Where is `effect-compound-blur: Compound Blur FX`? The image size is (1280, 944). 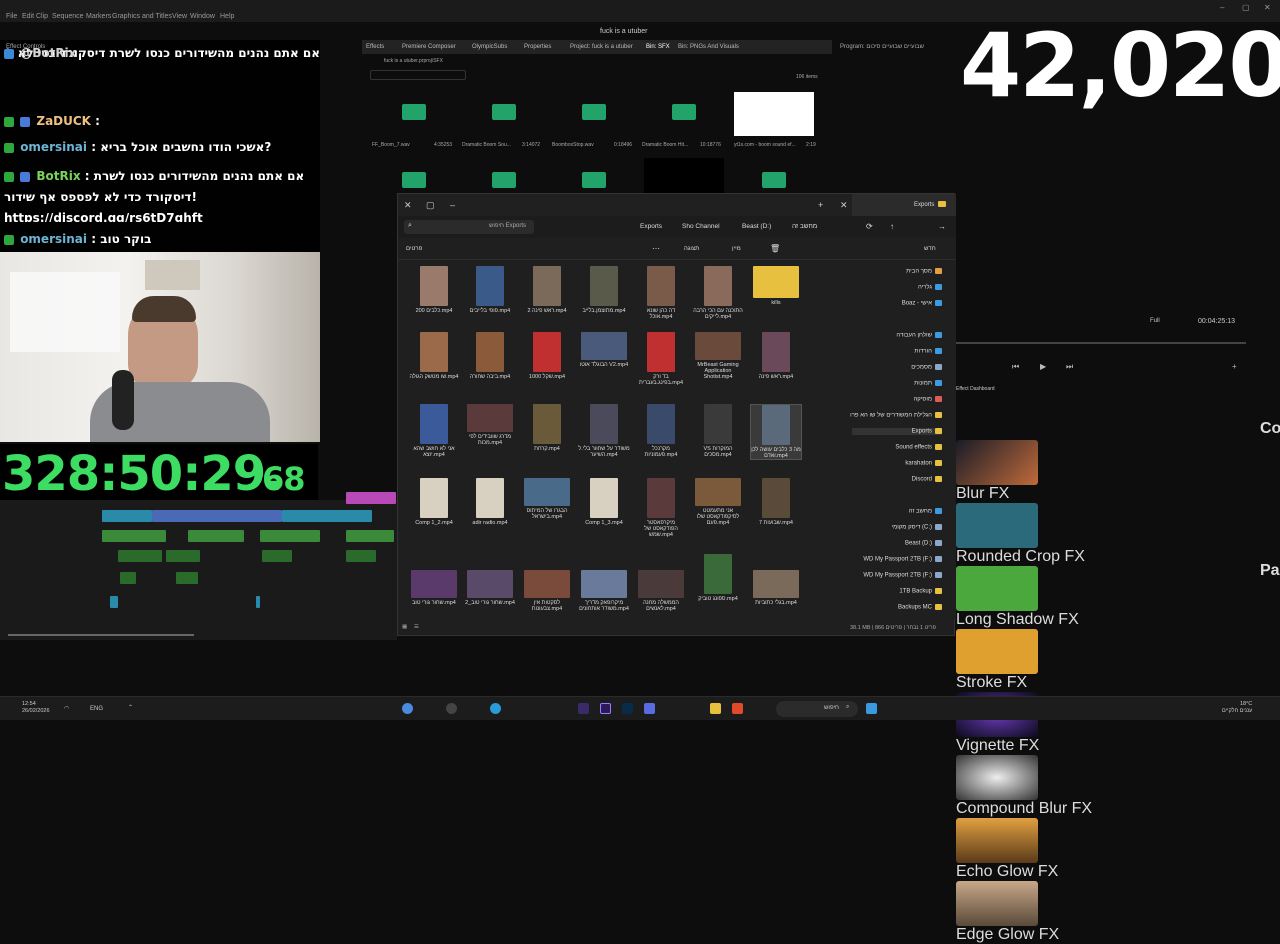
effect-compound-blur: Compound Blur FX is located at coordinates (1106, 786).